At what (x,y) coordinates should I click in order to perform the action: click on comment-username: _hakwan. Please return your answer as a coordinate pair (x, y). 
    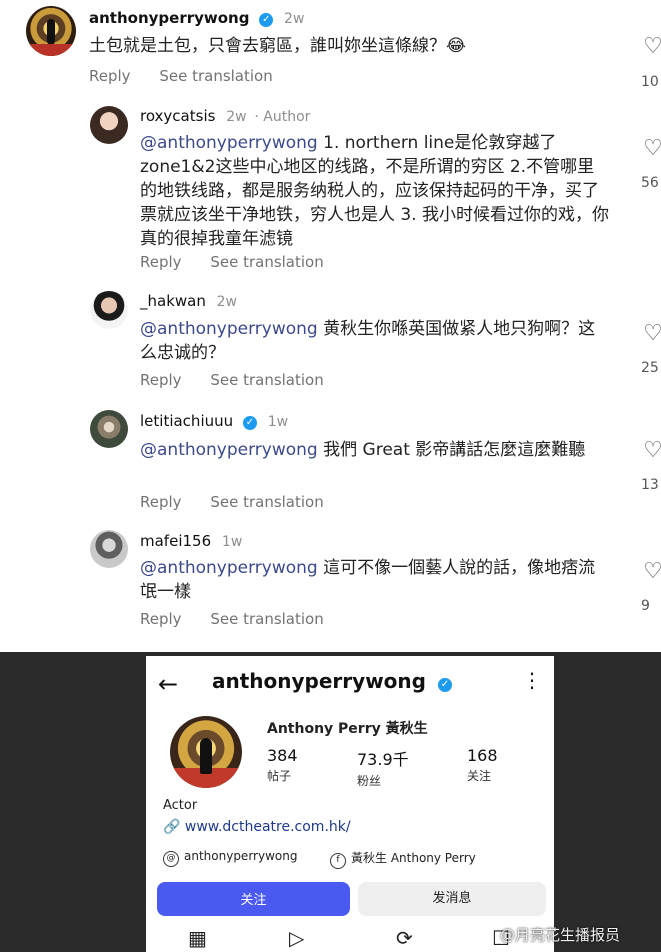
    Looking at the image, I should click on (173, 301).